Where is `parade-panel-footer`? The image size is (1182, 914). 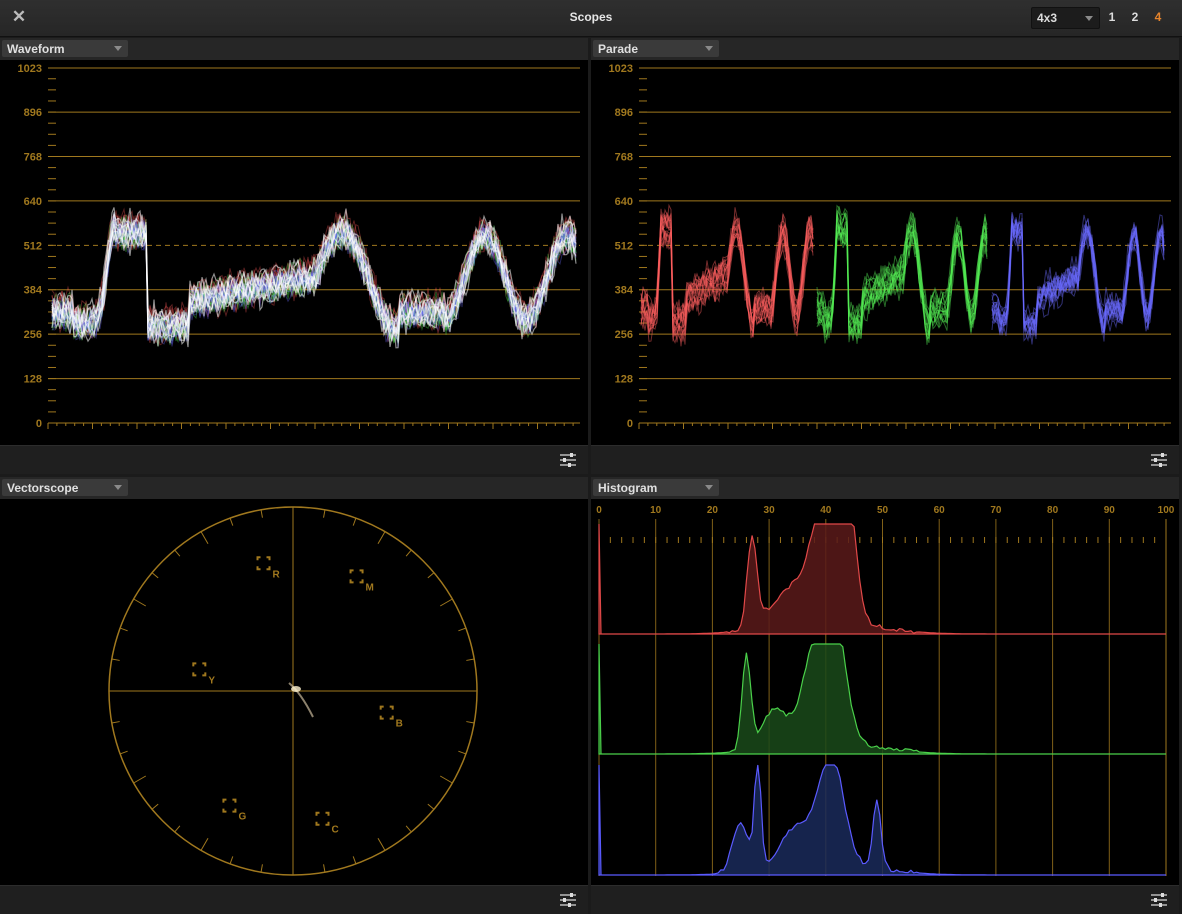
parade-panel-footer is located at coordinates (885, 459).